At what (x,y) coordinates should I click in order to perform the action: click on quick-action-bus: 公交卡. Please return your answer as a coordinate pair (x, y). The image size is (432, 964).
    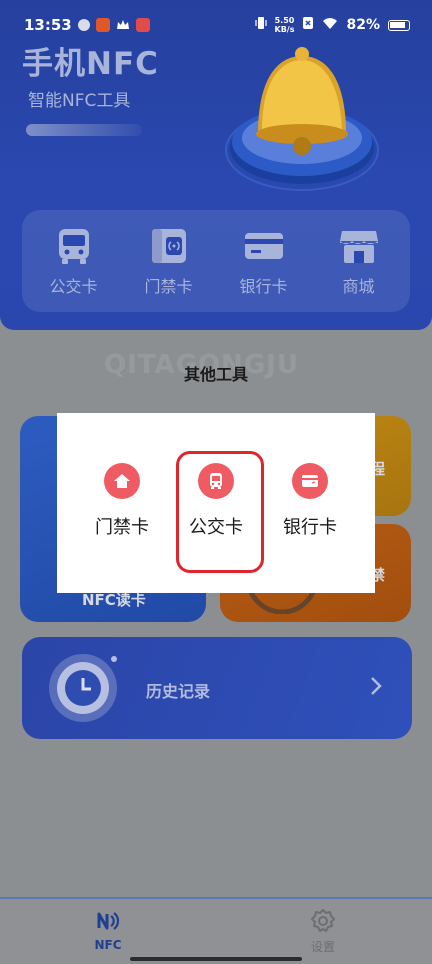
    Looking at the image, I should click on (74, 261).